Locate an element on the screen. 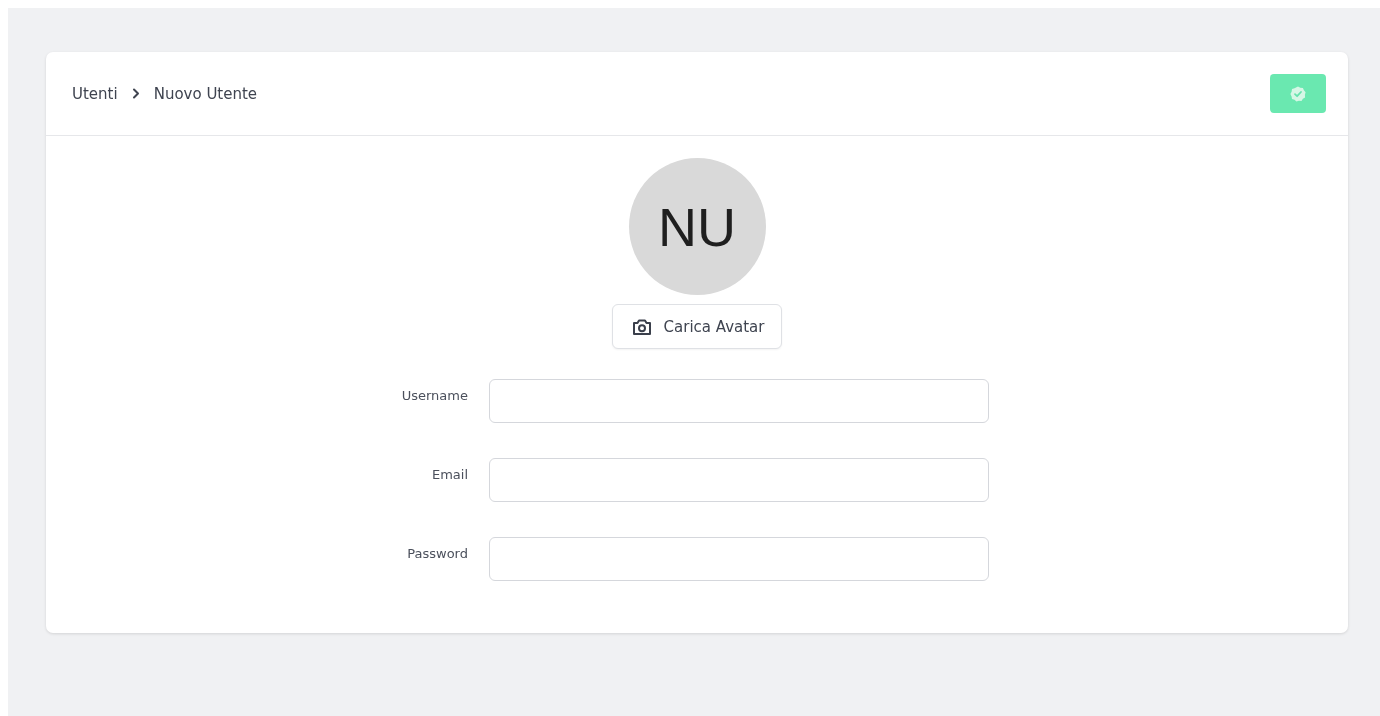 This screenshot has height=716, width=1380. avatar: NU is located at coordinates (697, 226).